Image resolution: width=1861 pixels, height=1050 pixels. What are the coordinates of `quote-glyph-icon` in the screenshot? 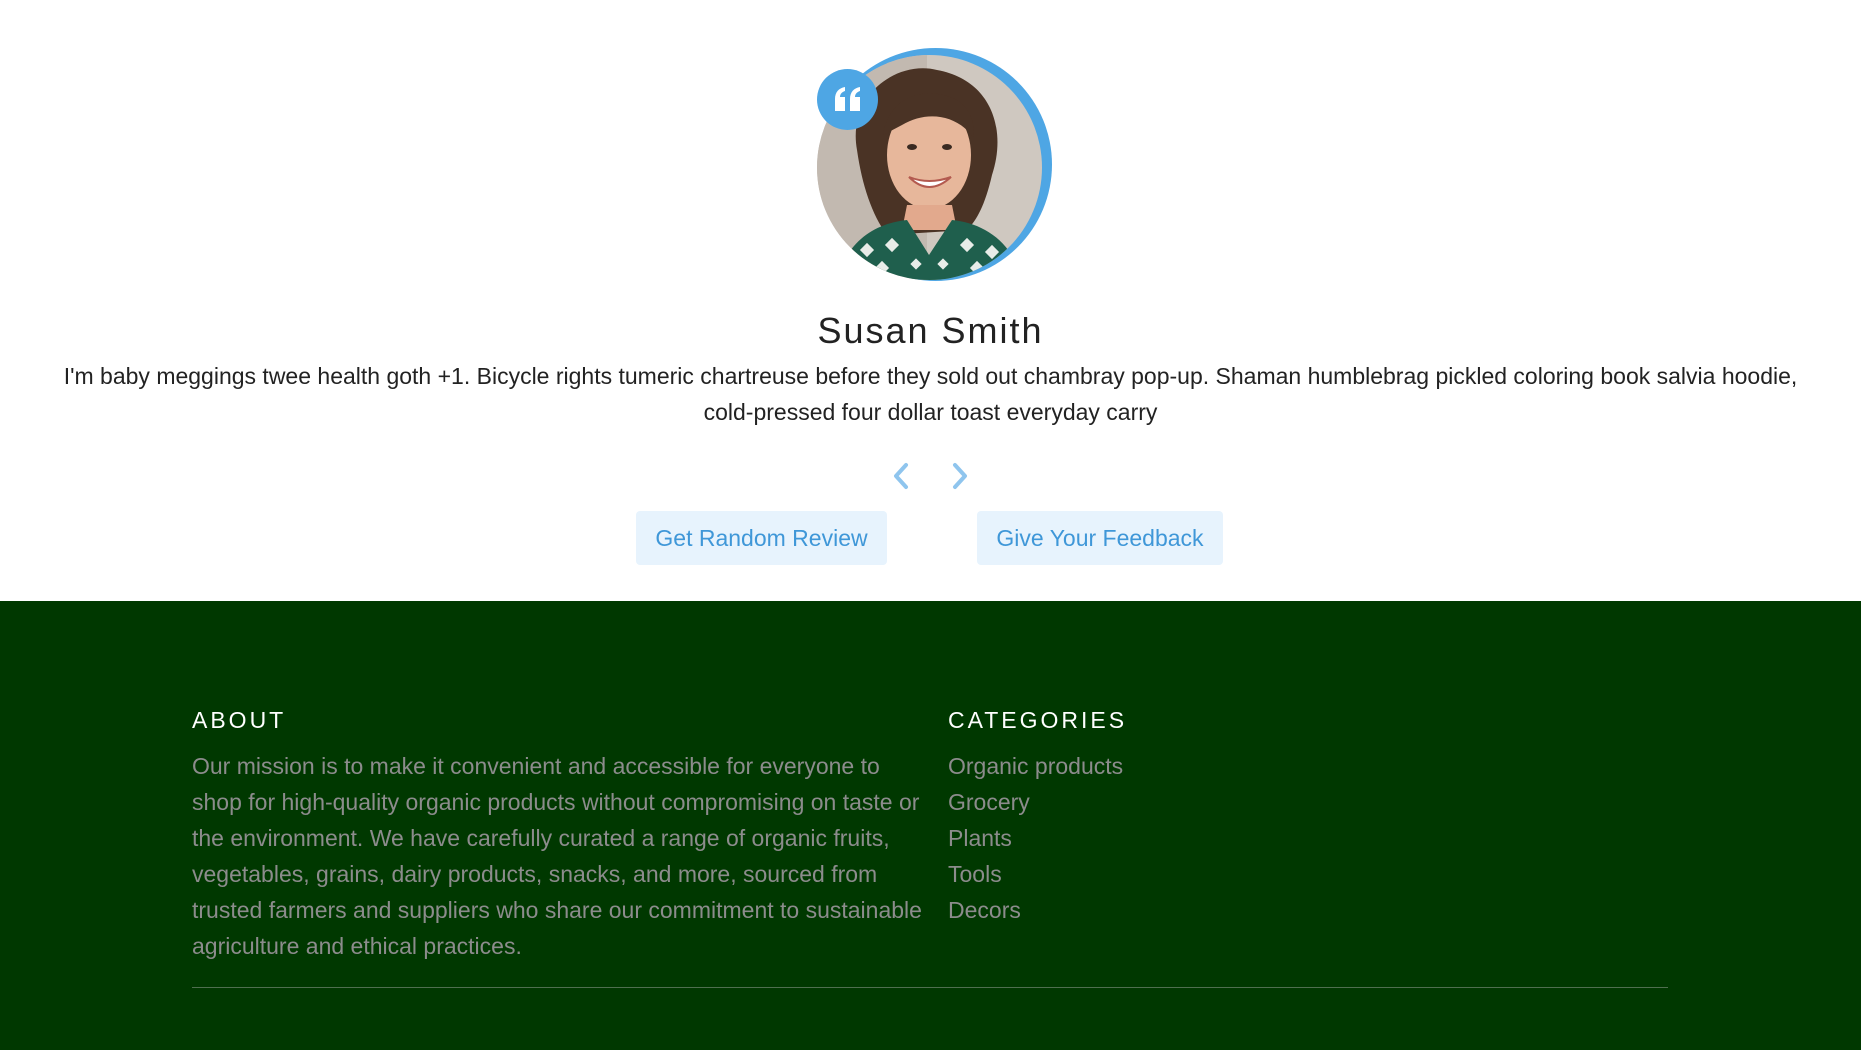 It's located at (847, 98).